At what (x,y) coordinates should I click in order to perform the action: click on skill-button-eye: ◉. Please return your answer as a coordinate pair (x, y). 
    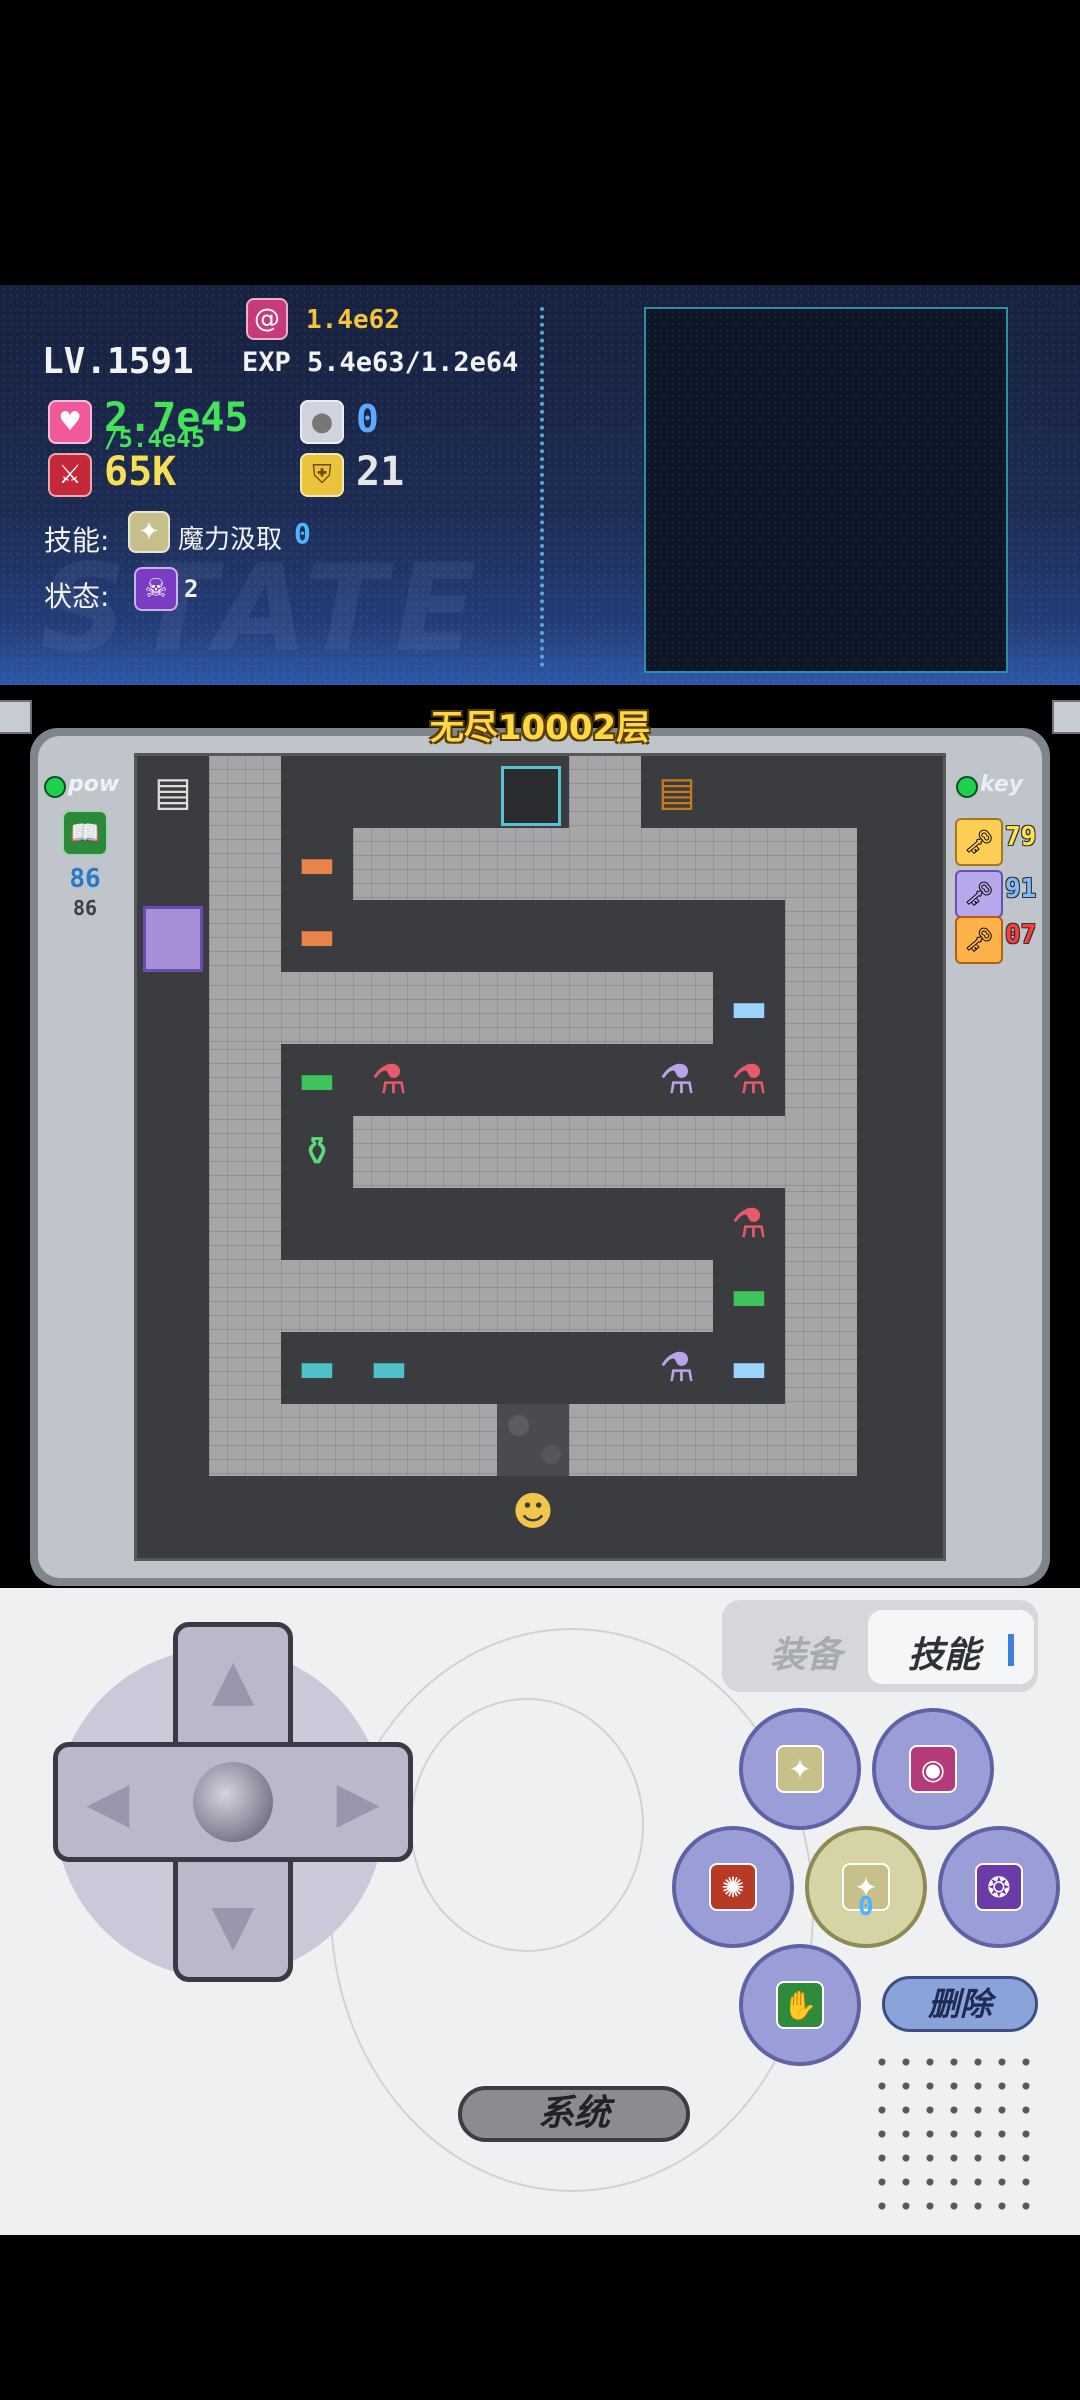
    Looking at the image, I should click on (933, 1769).